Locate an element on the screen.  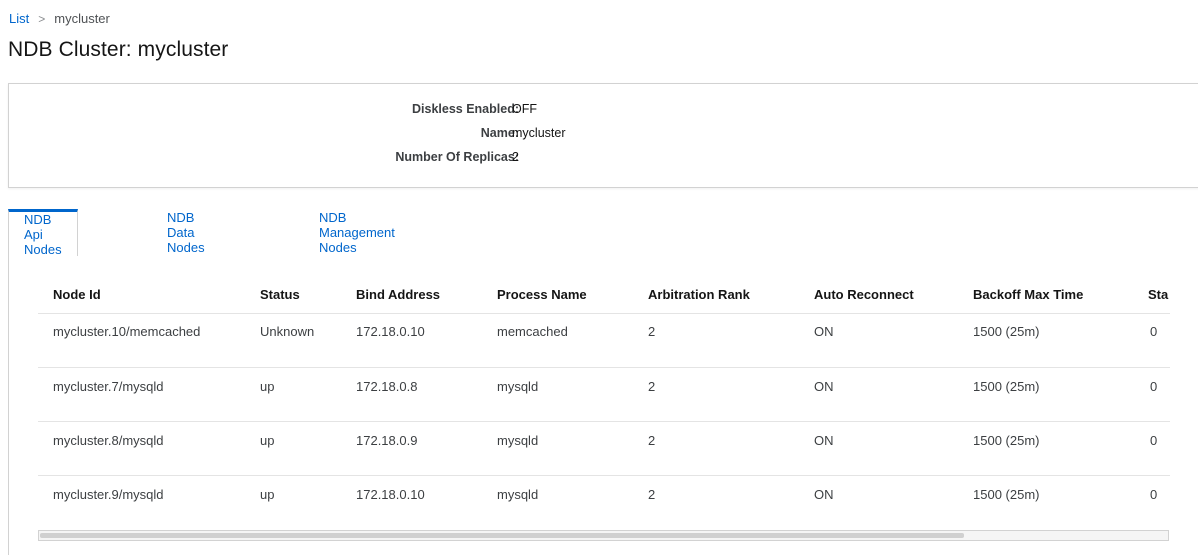
table-cell: Unknown is located at coordinates (287, 331).